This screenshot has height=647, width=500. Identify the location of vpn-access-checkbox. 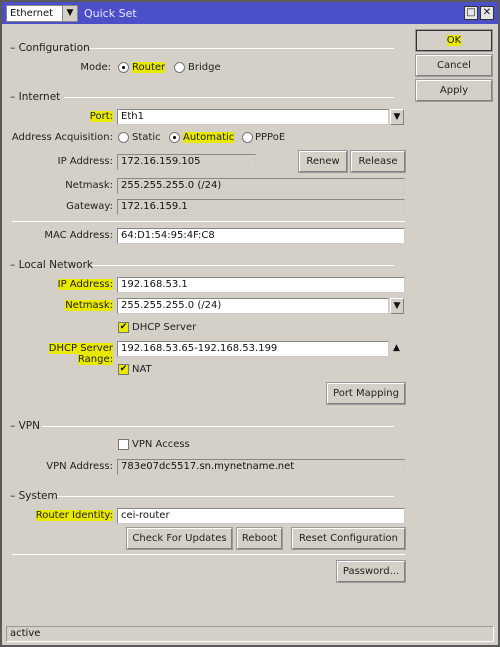
(123, 444).